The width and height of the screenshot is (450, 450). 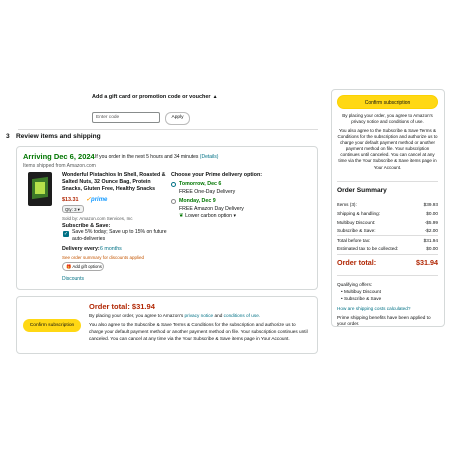 What do you see at coordinates (73, 209) in the screenshot?
I see `quantity-select: Qty: 3 ▾` at bounding box center [73, 209].